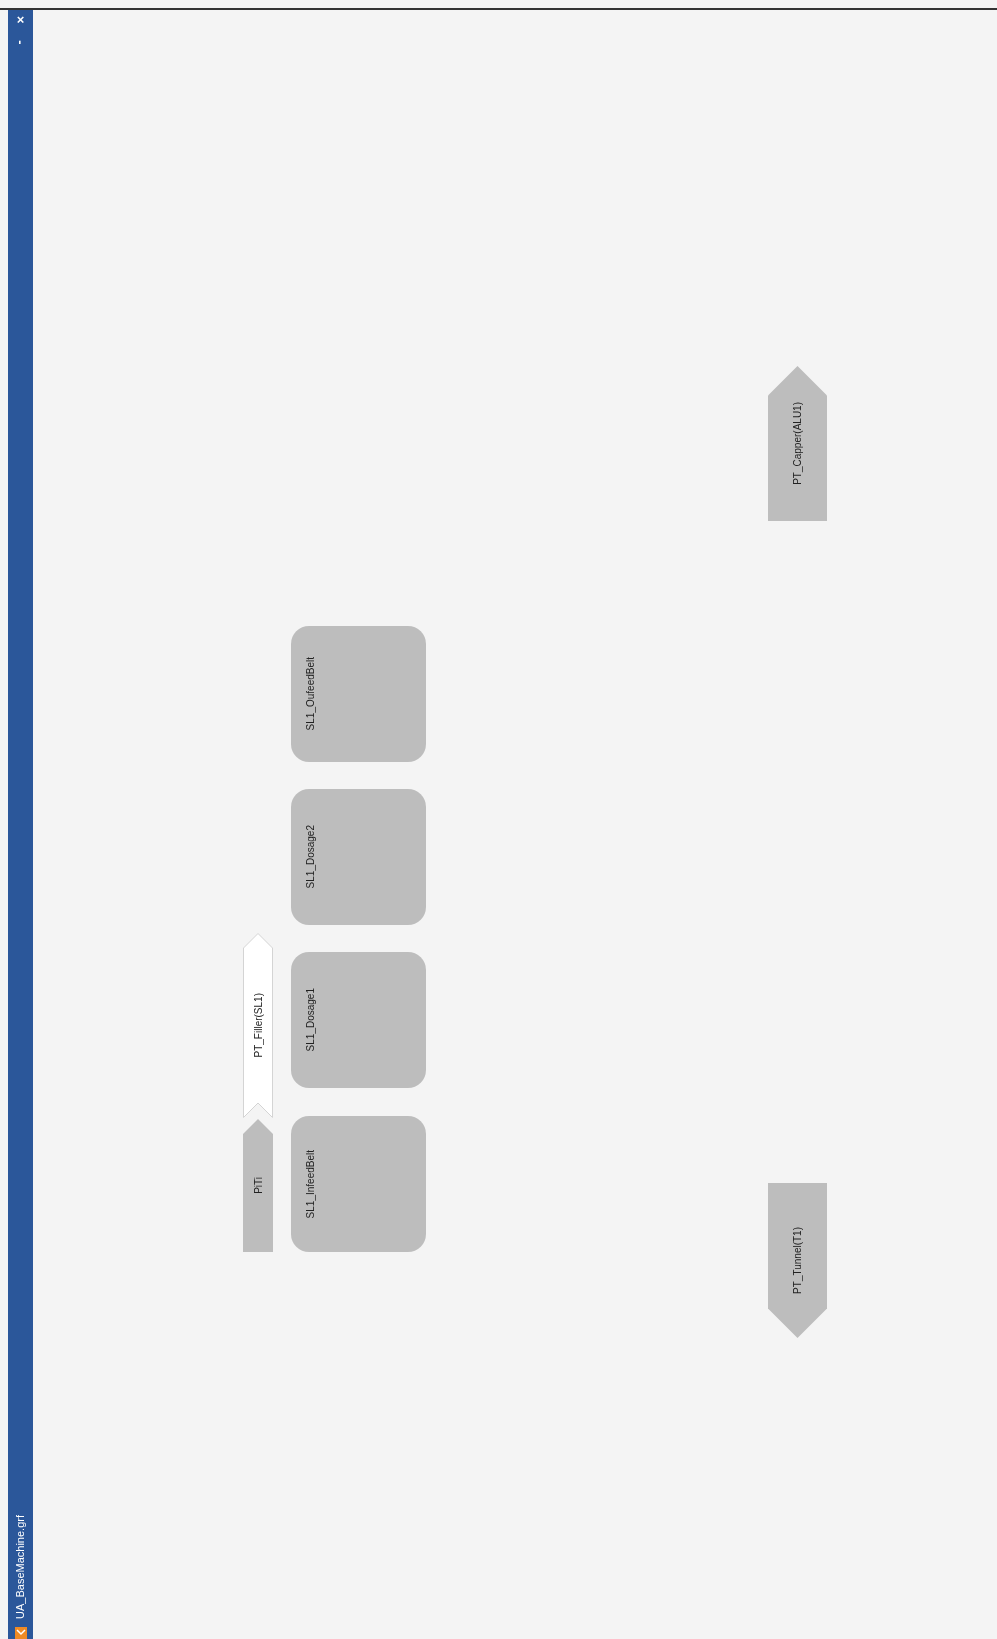  What do you see at coordinates (310, 694) in the screenshot?
I see `node-label: SL1_OufeedBelt` at bounding box center [310, 694].